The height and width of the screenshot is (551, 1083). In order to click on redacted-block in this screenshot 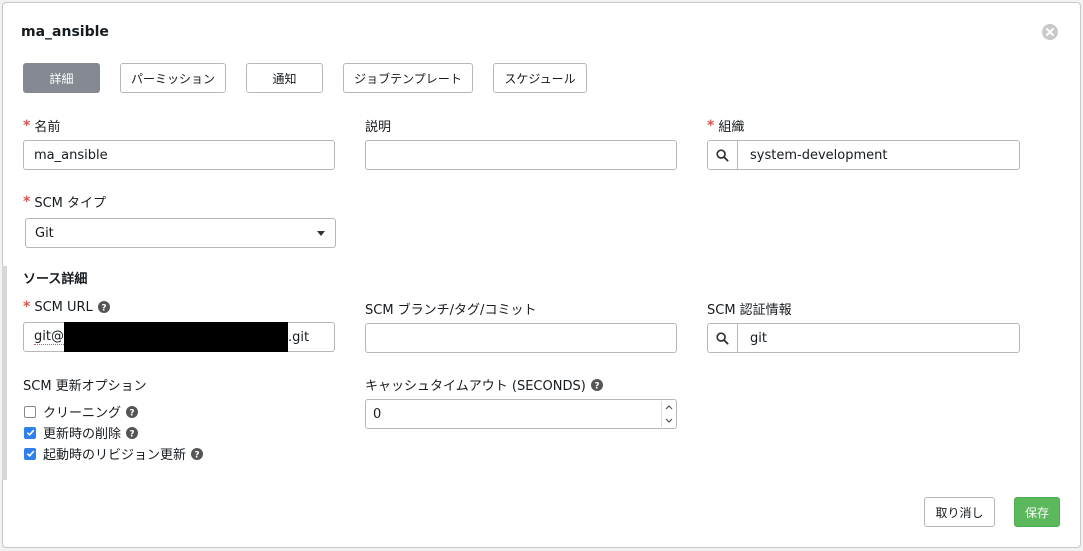, I will do `click(175, 337)`.